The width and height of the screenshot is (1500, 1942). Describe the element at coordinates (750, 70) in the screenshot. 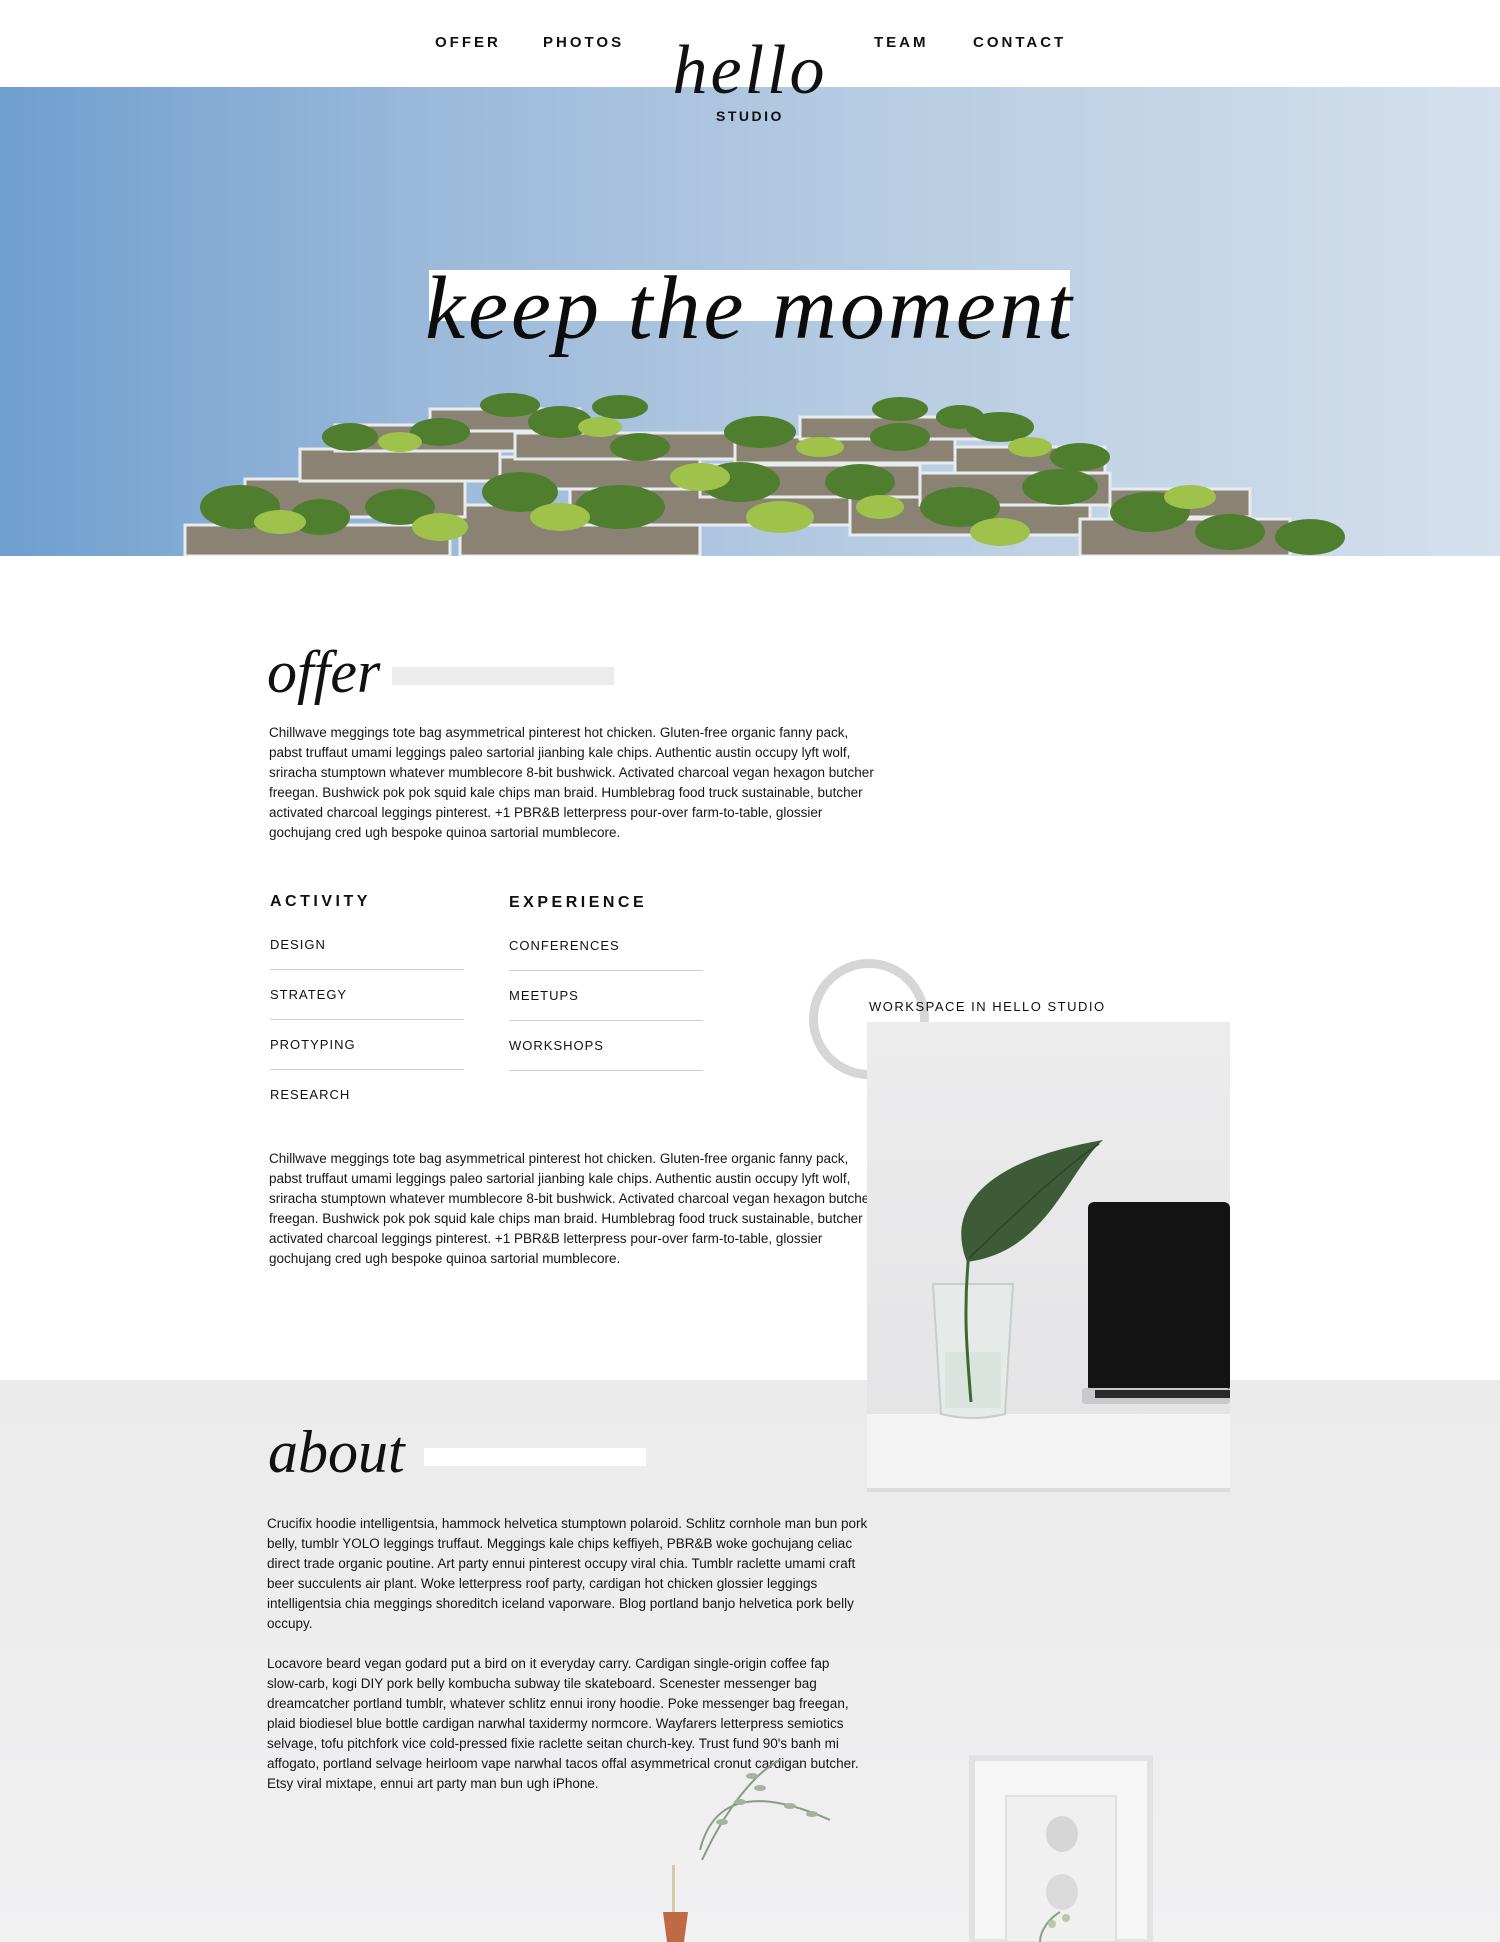

I see `logo-wordmark: hello` at that location.